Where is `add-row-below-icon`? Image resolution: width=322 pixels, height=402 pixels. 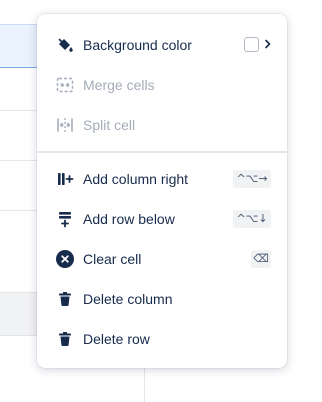
add-row-below-icon is located at coordinates (65, 219).